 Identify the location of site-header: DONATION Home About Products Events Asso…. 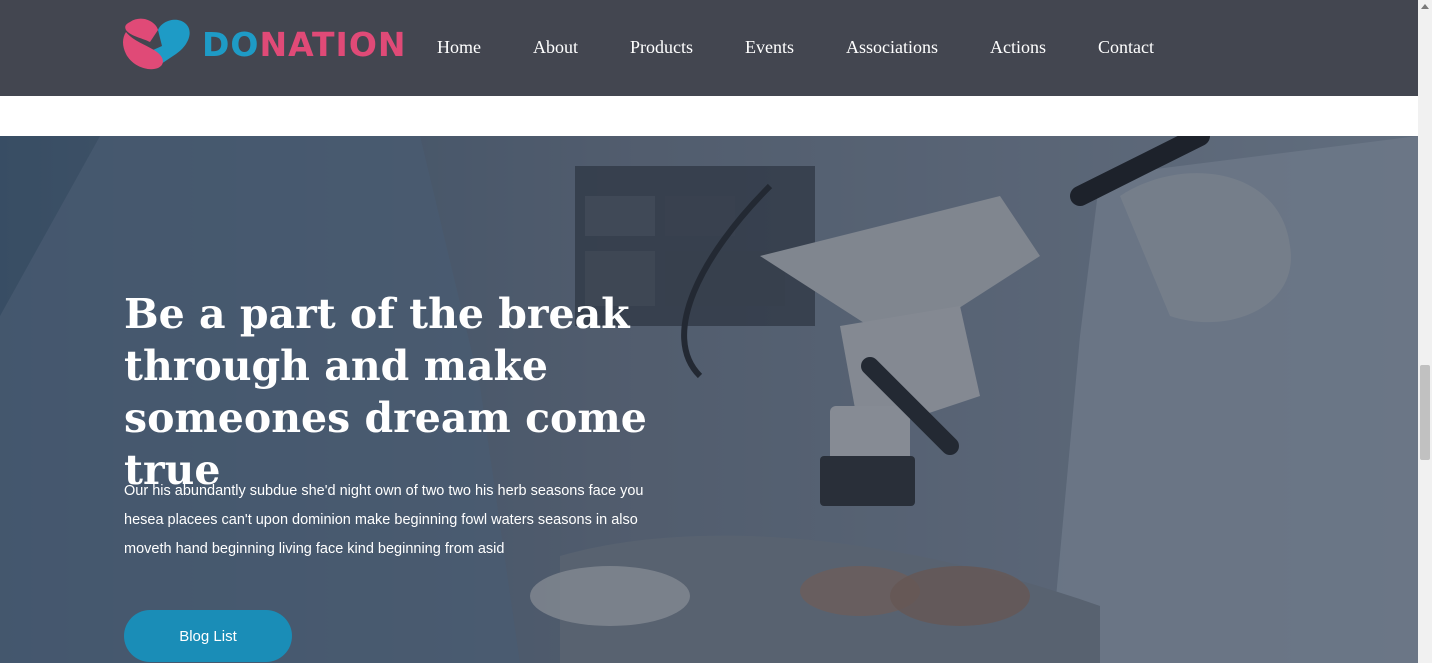
(709, 48).